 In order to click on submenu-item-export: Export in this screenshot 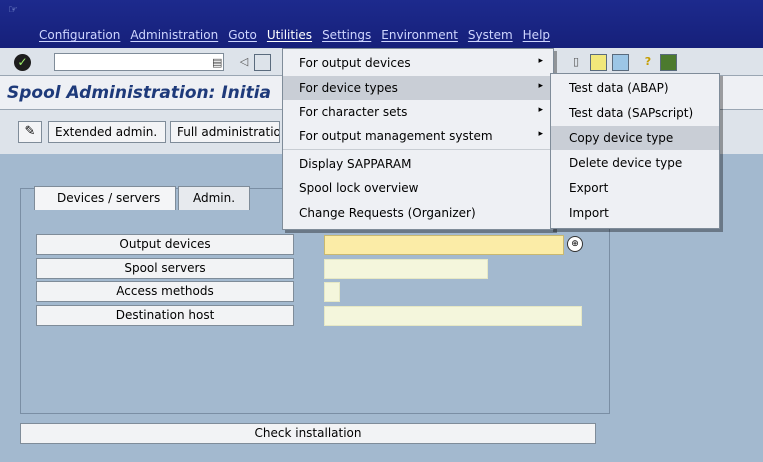, I will do `click(635, 188)`.